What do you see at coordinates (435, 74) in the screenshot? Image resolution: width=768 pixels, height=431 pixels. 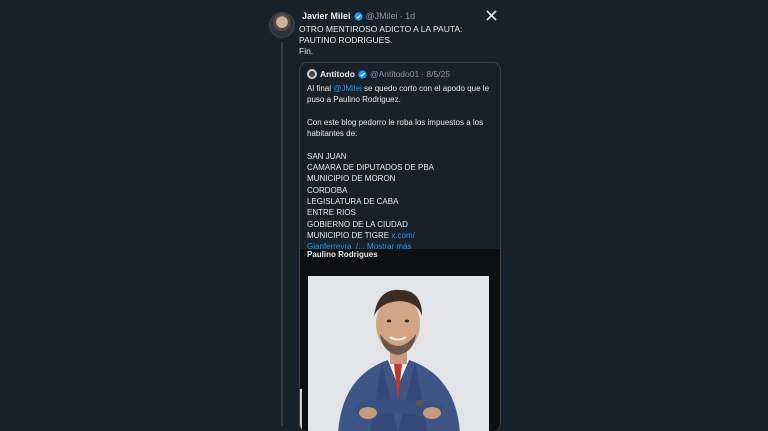 I see `quote-time: · 8/5/25` at bounding box center [435, 74].